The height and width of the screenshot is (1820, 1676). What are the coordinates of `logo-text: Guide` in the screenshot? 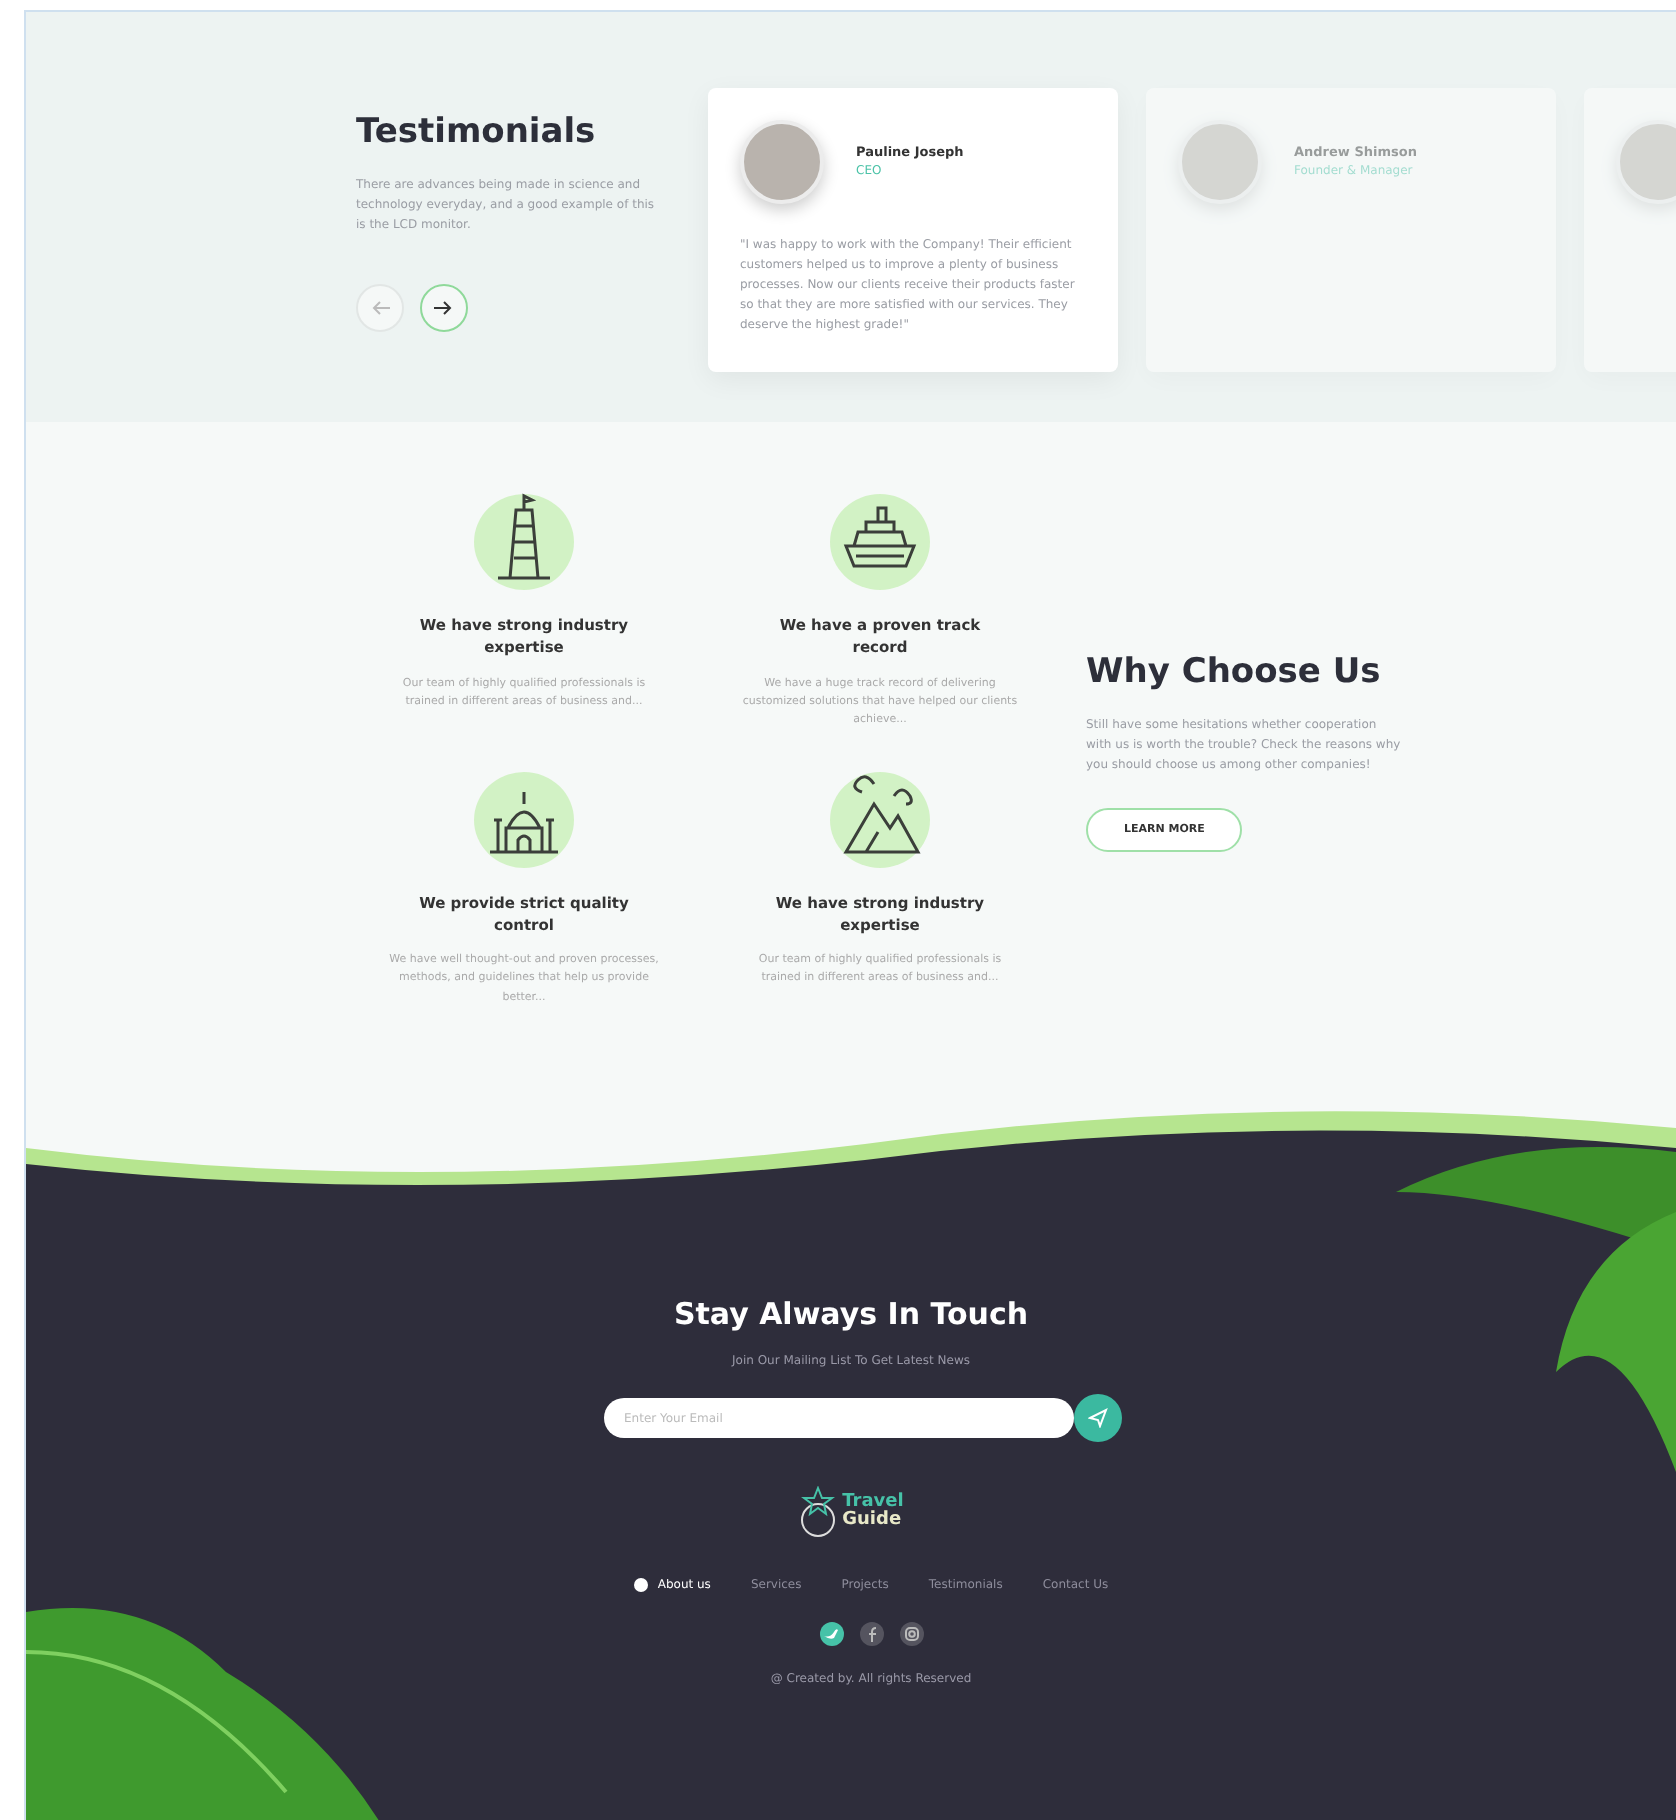 It's located at (873, 1521).